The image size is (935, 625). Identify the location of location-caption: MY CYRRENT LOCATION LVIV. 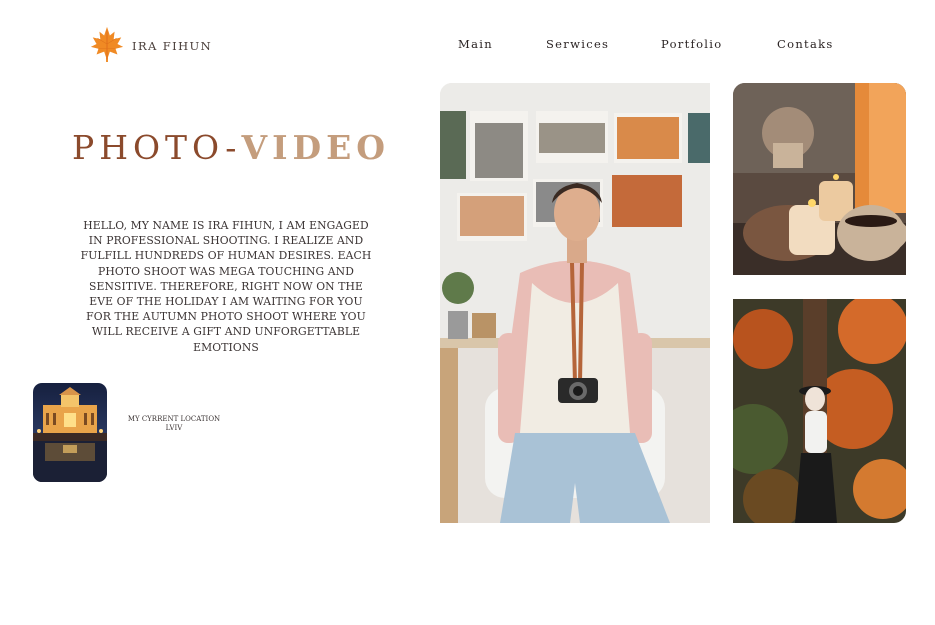
(174, 424).